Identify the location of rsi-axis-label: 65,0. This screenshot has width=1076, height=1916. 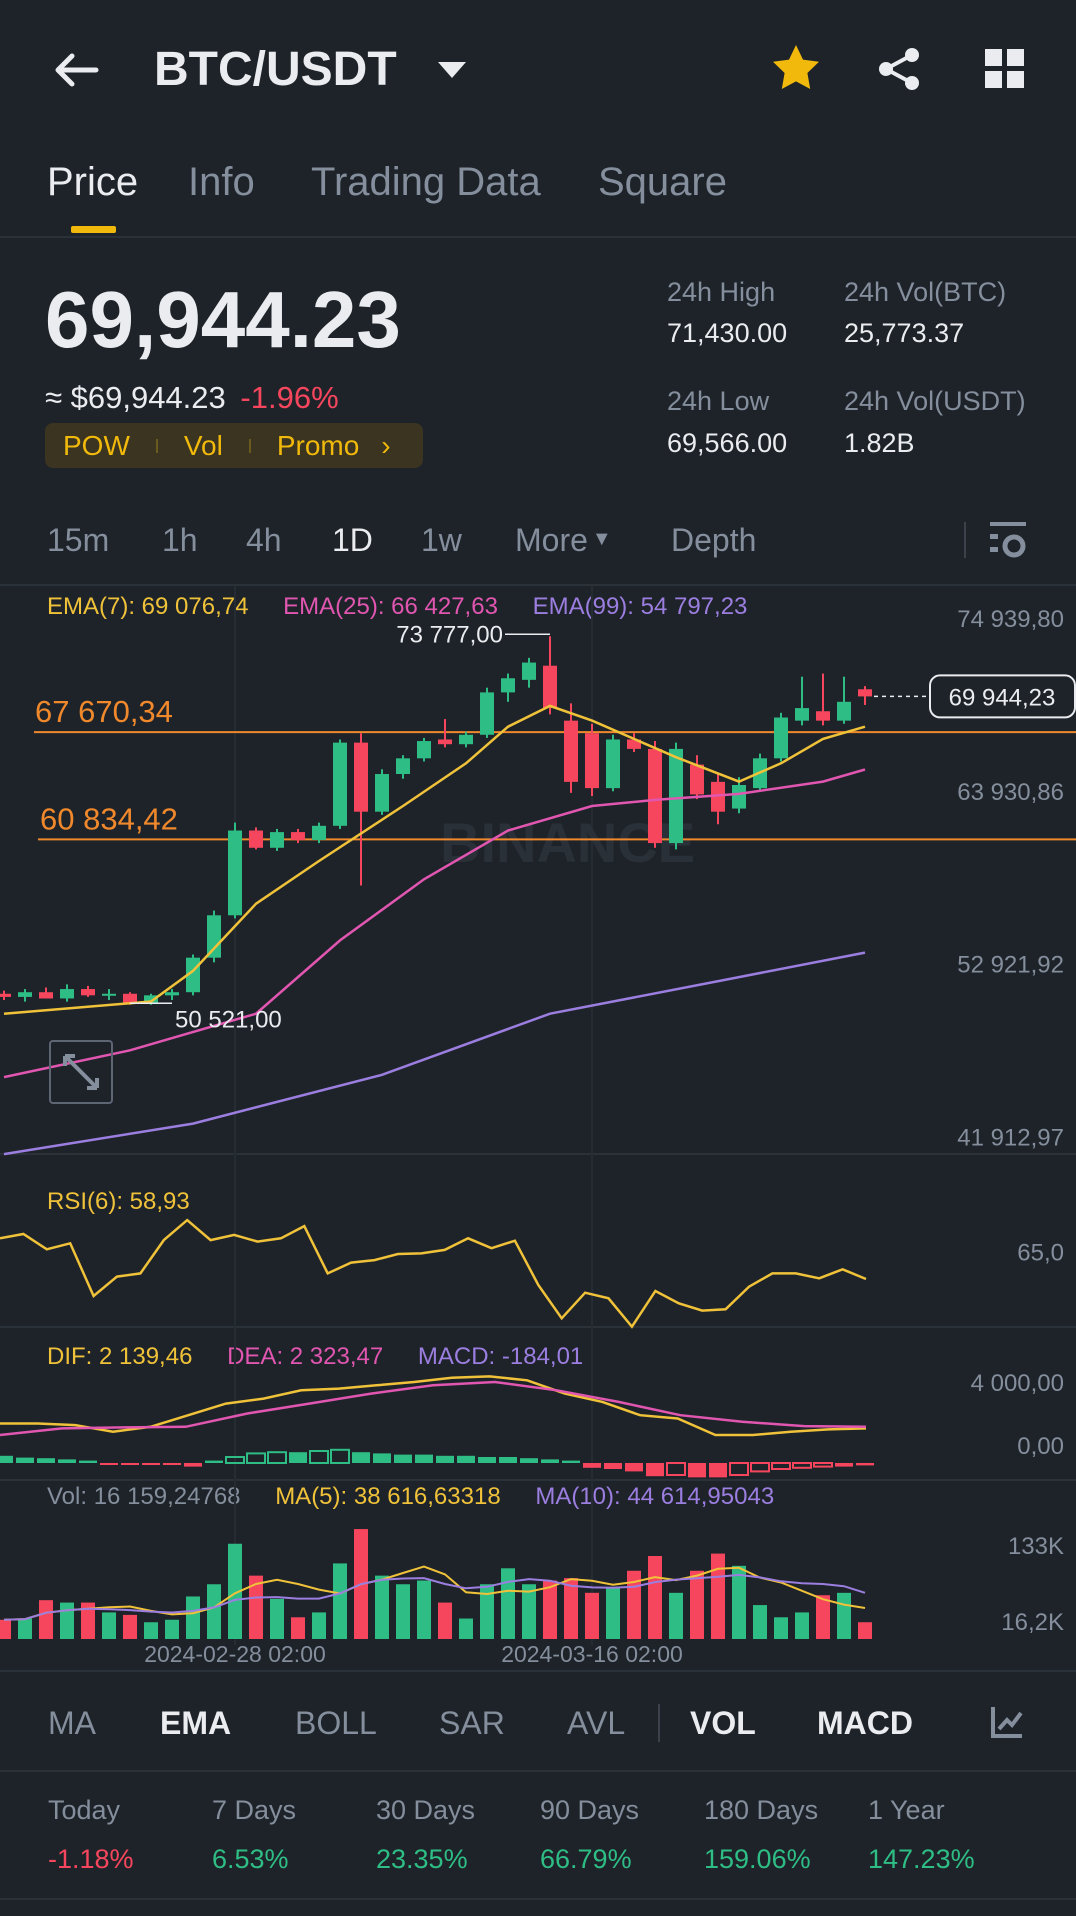
(1040, 1253).